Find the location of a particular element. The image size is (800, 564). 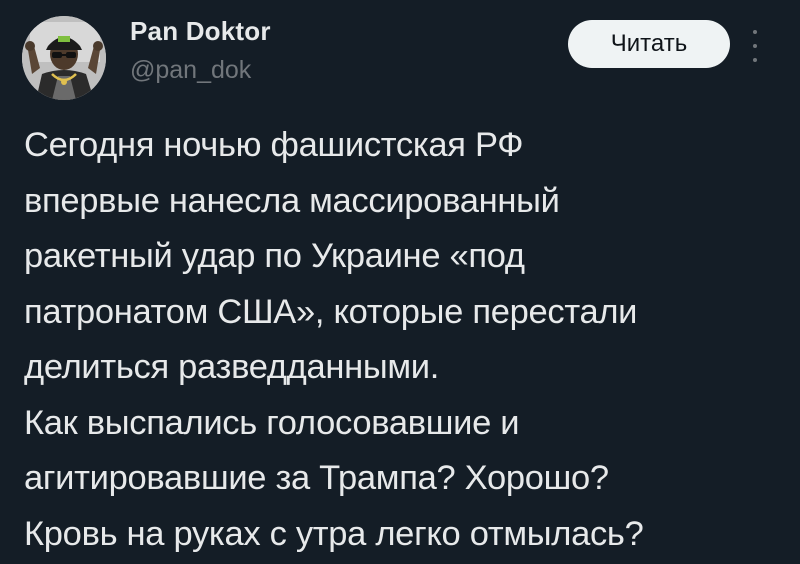

avatar is located at coordinates (64, 58).